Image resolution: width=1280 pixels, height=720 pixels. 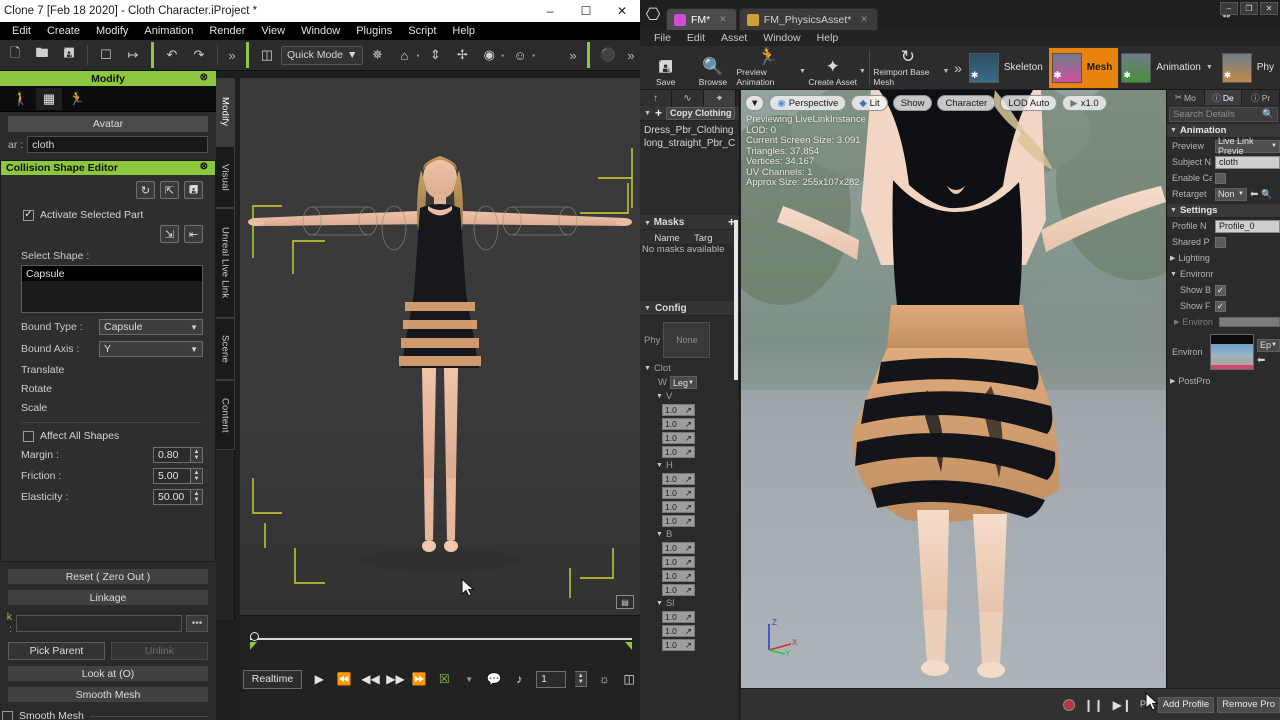 I want to click on sidebar-item-unreal-live-link: Unreal Live Link, so click(x=225, y=263).